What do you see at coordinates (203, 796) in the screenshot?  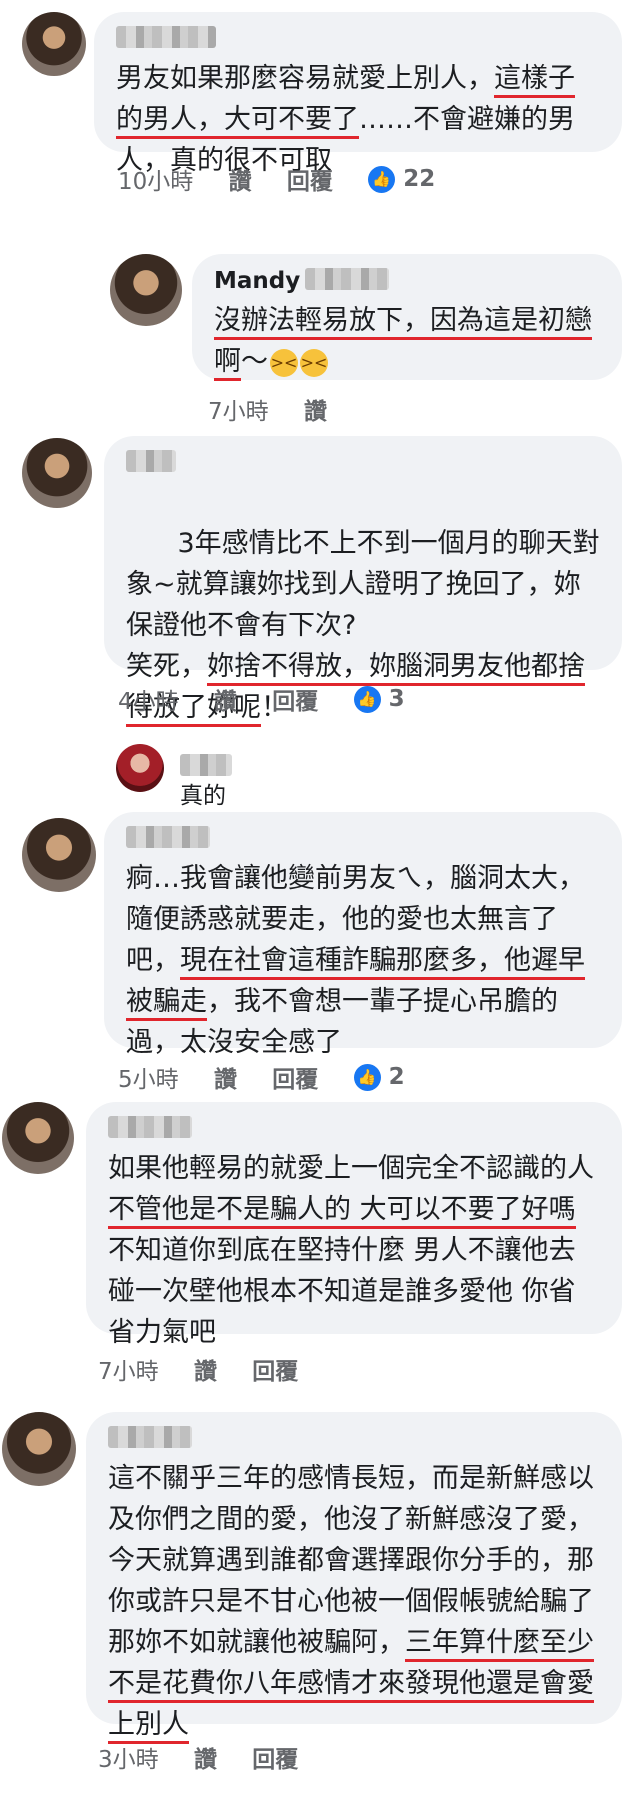 I see `reply-preview-text: 真的` at bounding box center [203, 796].